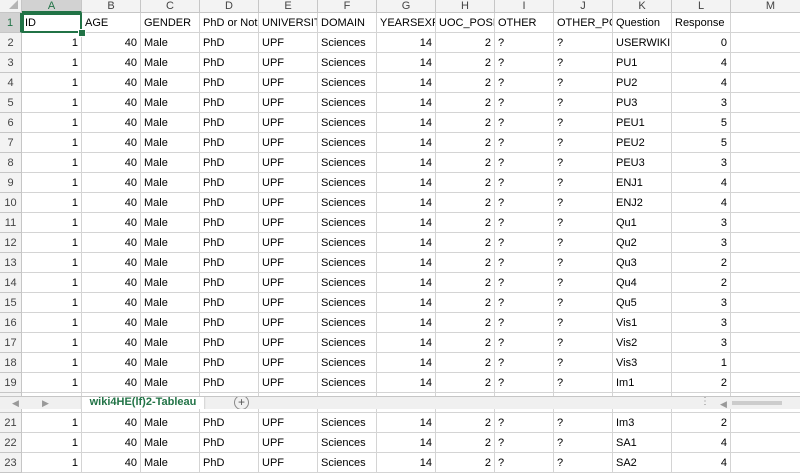 This screenshot has width=800, height=473. I want to click on header-cell: UOC_POSITION, so click(465, 23).